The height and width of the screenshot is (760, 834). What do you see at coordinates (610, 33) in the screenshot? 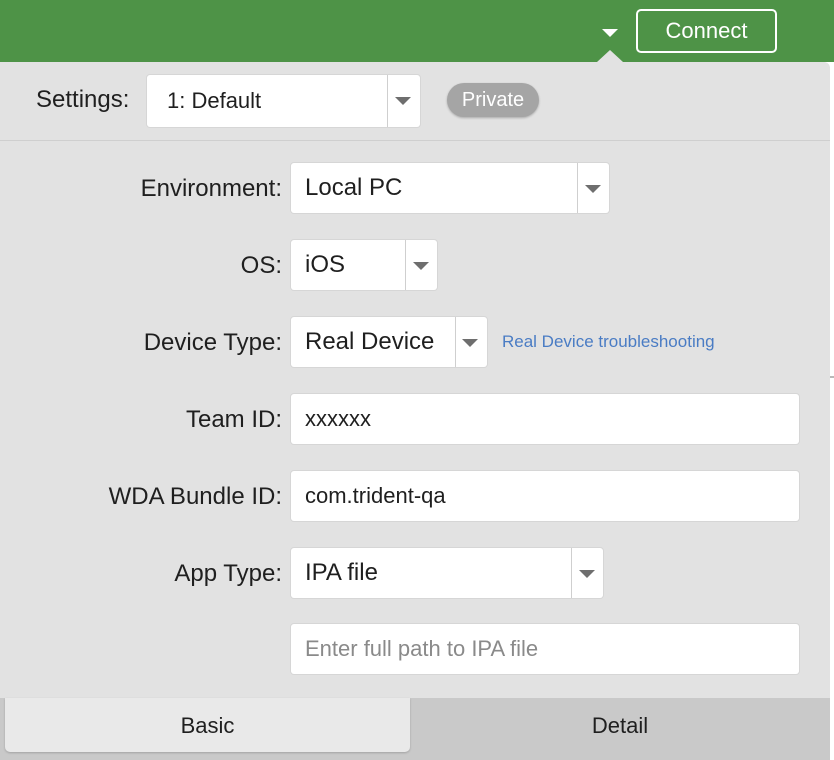
I see `caret-down-icon` at bounding box center [610, 33].